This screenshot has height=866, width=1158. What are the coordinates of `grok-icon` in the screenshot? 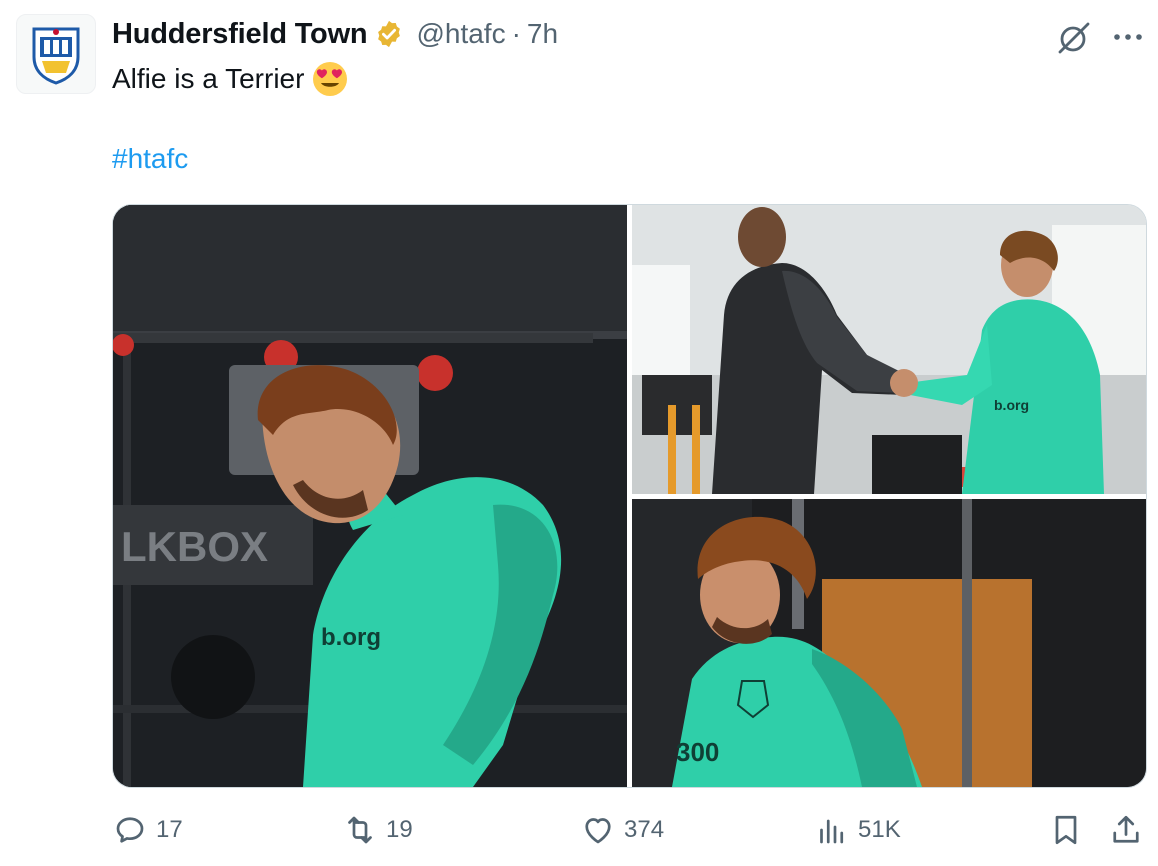 It's located at (1074, 38).